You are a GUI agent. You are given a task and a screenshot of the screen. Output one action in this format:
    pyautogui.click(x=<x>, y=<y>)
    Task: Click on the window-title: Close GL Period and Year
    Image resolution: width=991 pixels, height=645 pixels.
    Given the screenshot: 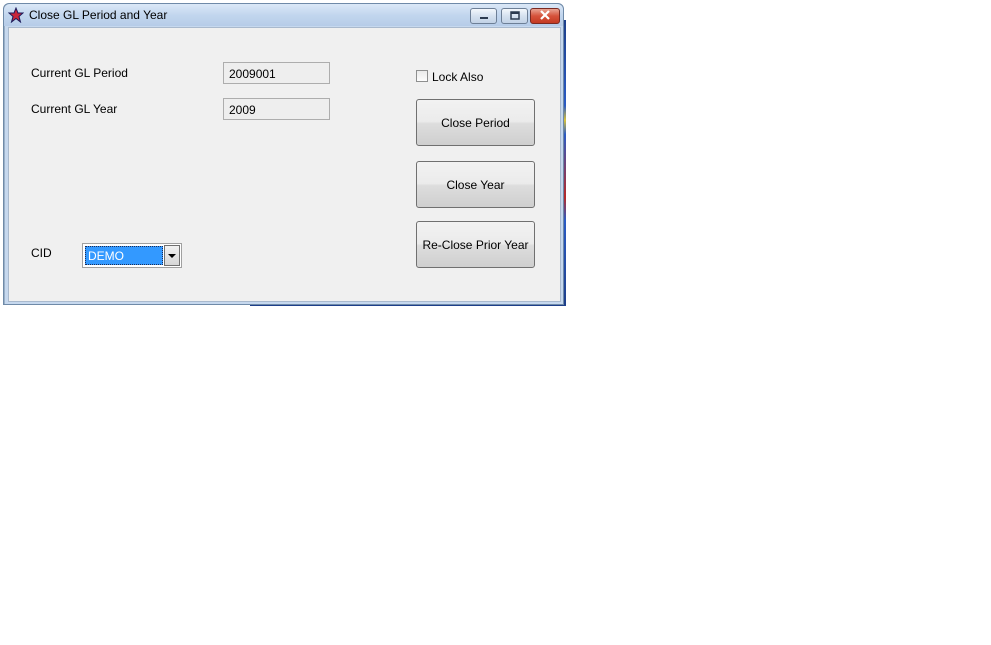 What is the action you would take?
    pyautogui.click(x=98, y=15)
    